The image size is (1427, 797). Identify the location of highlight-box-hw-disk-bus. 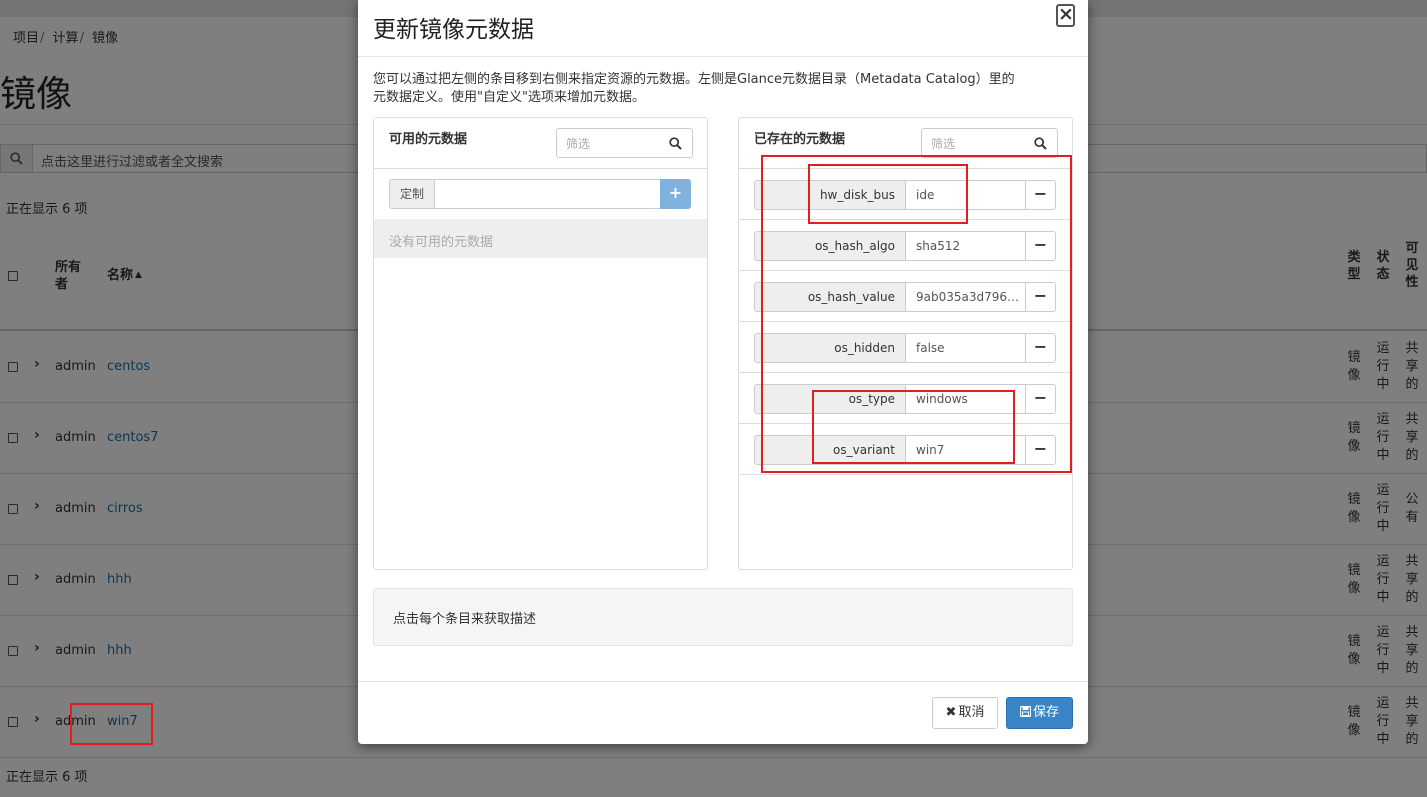
(888, 194).